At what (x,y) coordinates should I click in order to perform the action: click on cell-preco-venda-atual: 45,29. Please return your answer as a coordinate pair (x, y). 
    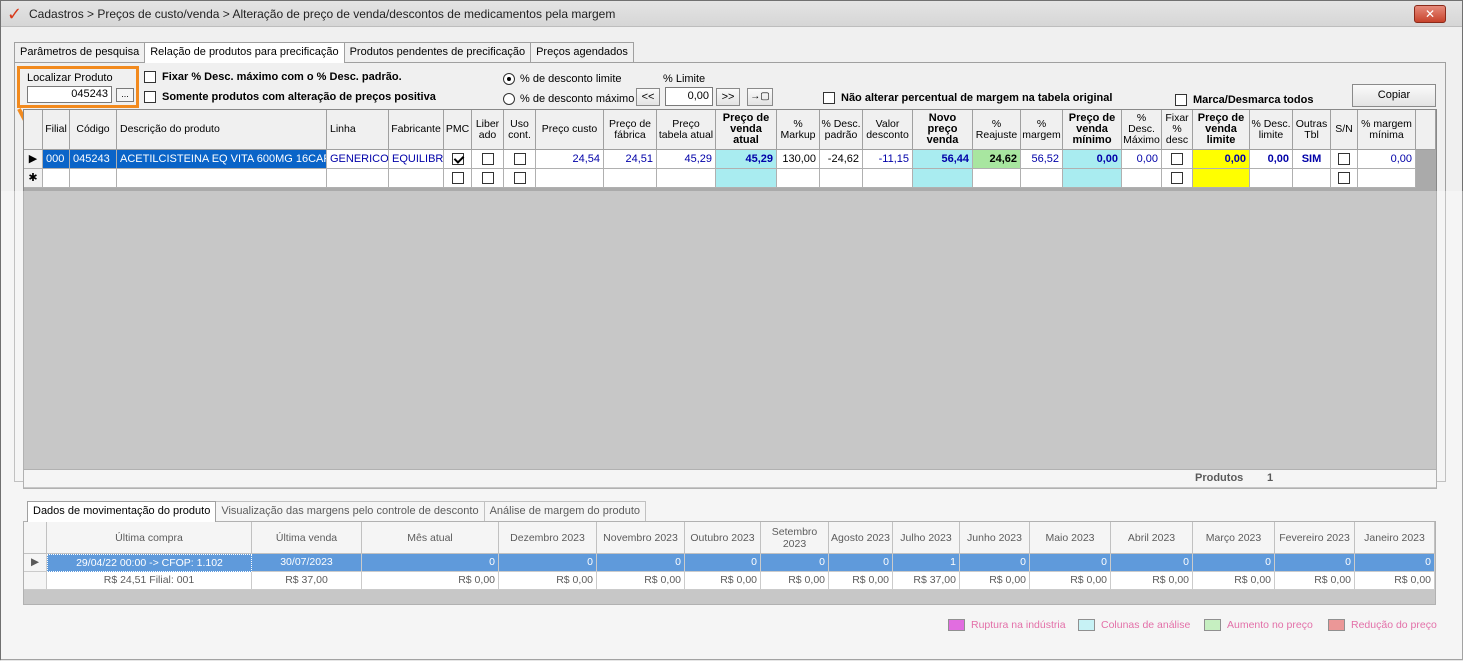
    Looking at the image, I should click on (746, 159).